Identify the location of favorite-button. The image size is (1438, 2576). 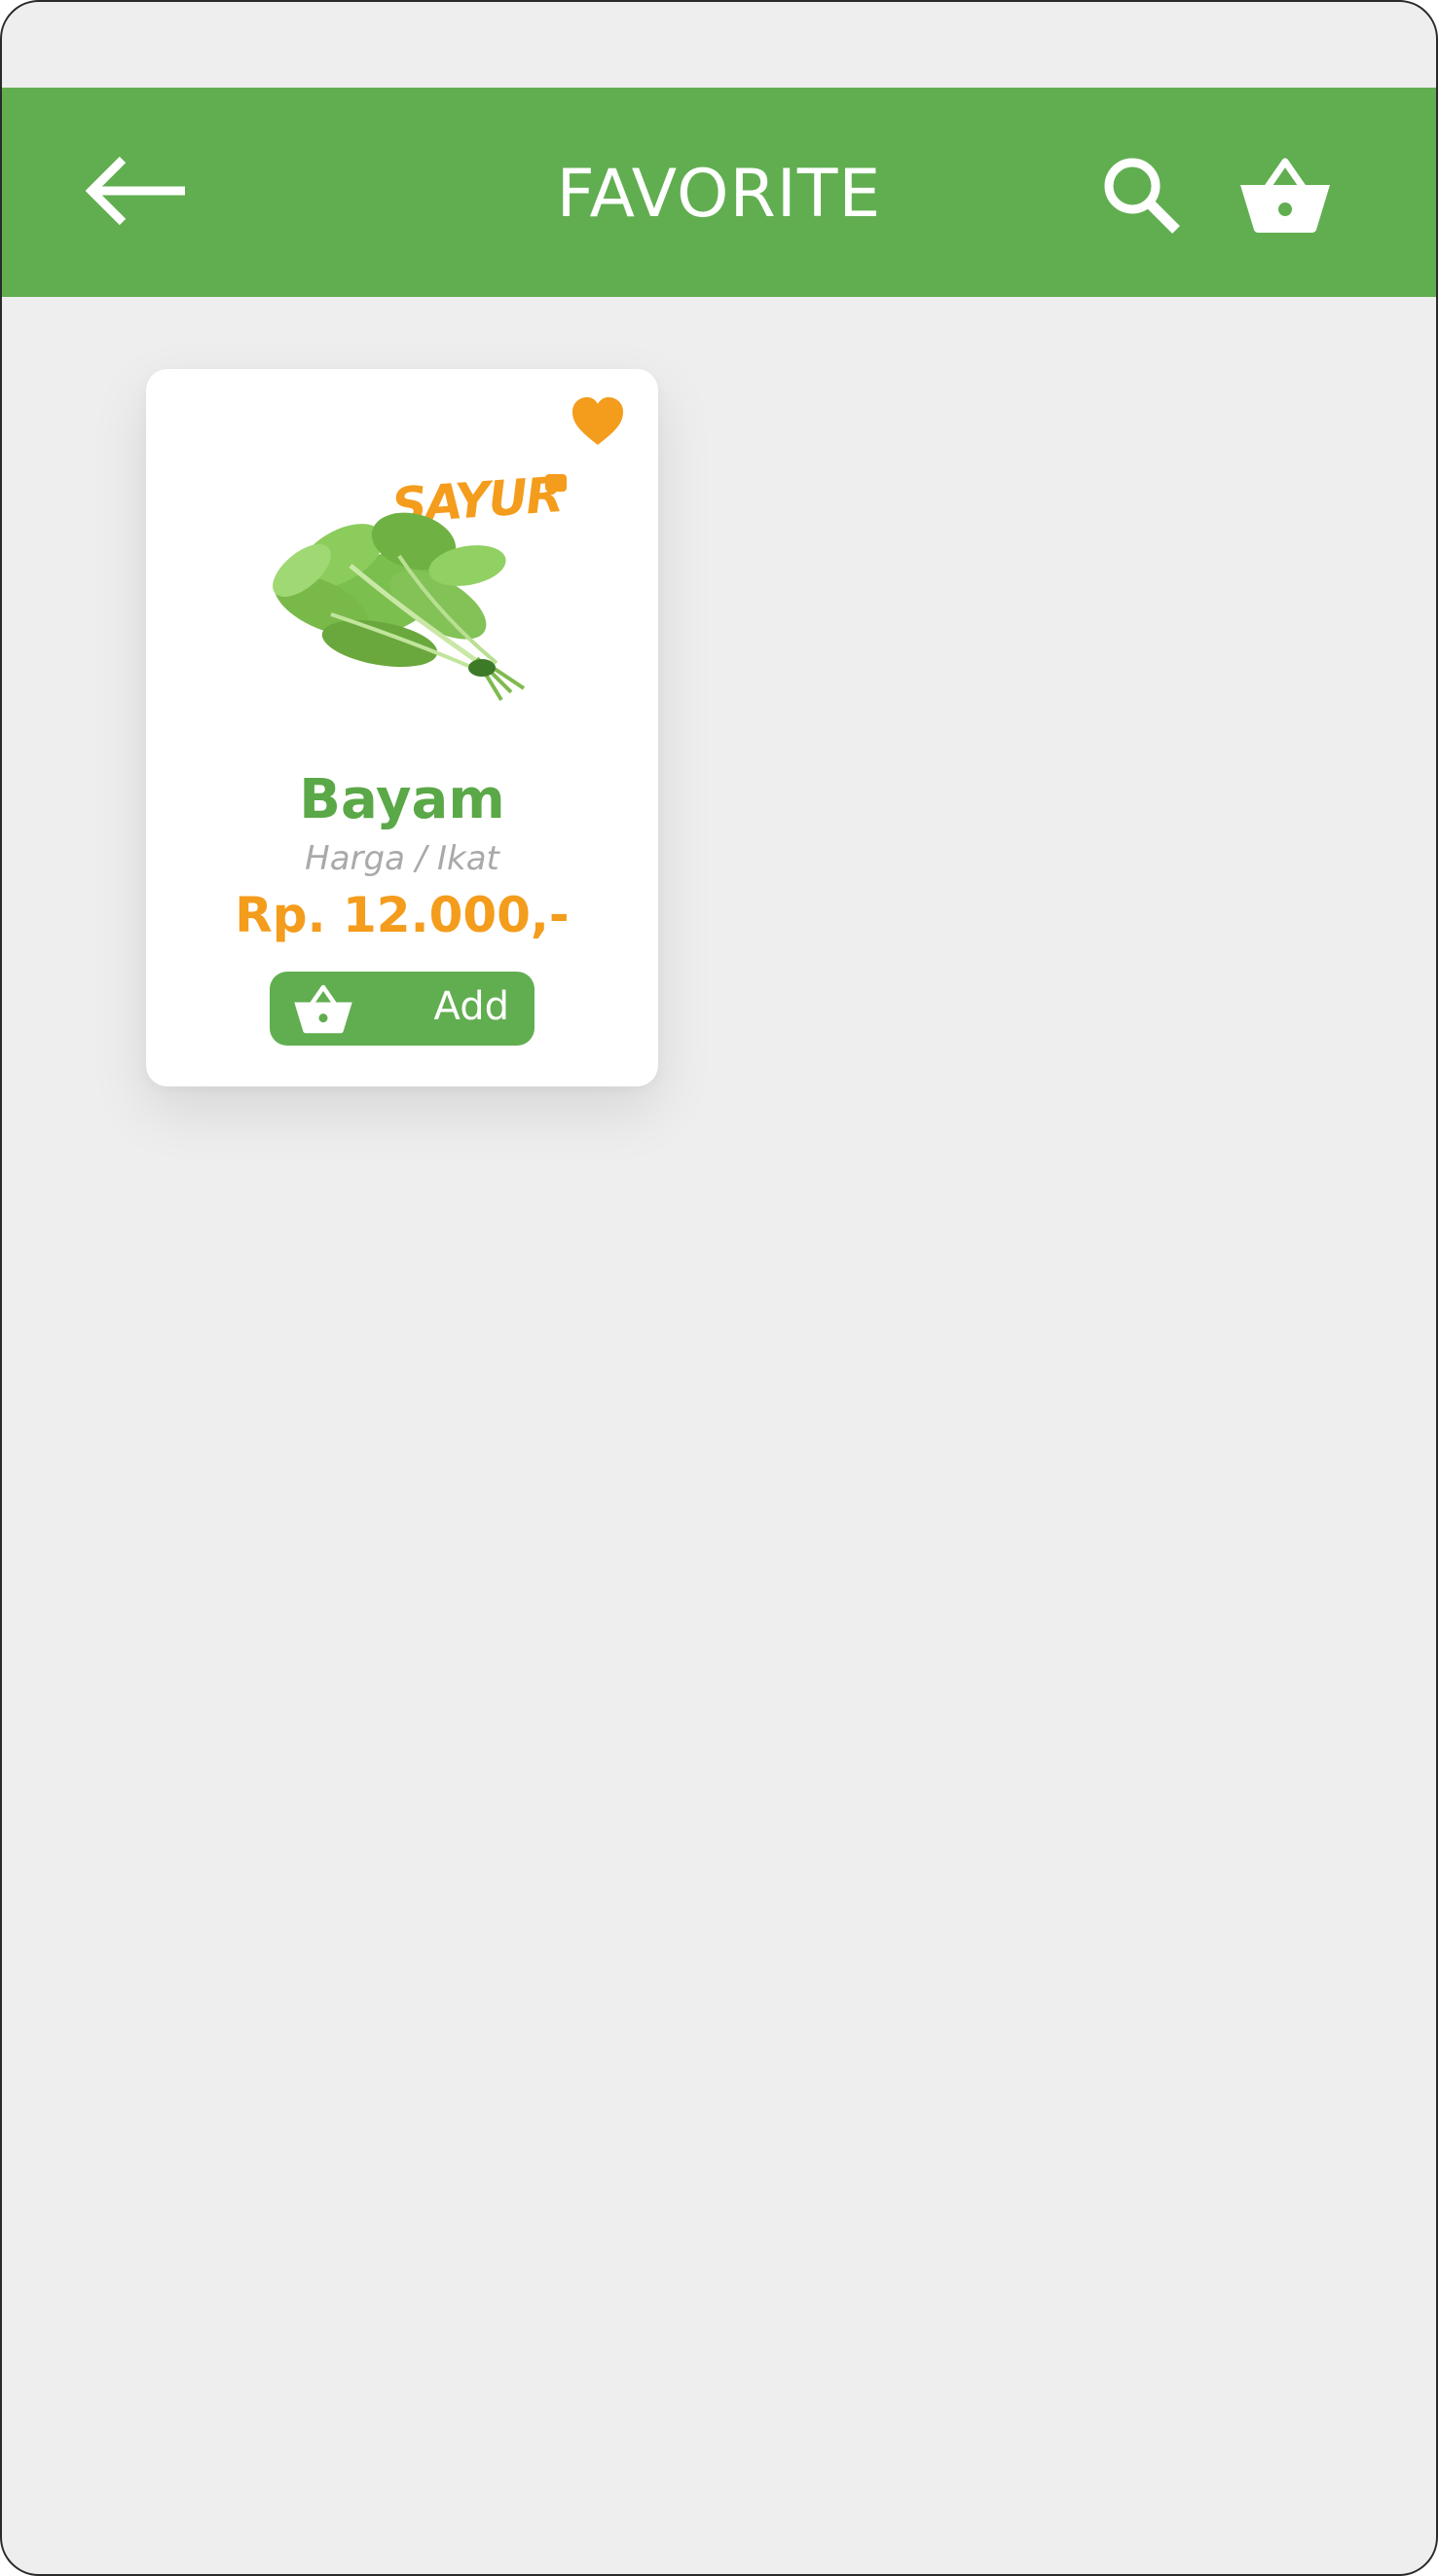
(598, 421).